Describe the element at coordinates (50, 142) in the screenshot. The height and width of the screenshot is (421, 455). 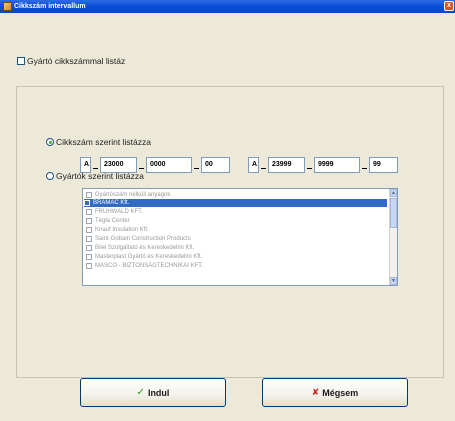
I see `by-code-radio` at that location.